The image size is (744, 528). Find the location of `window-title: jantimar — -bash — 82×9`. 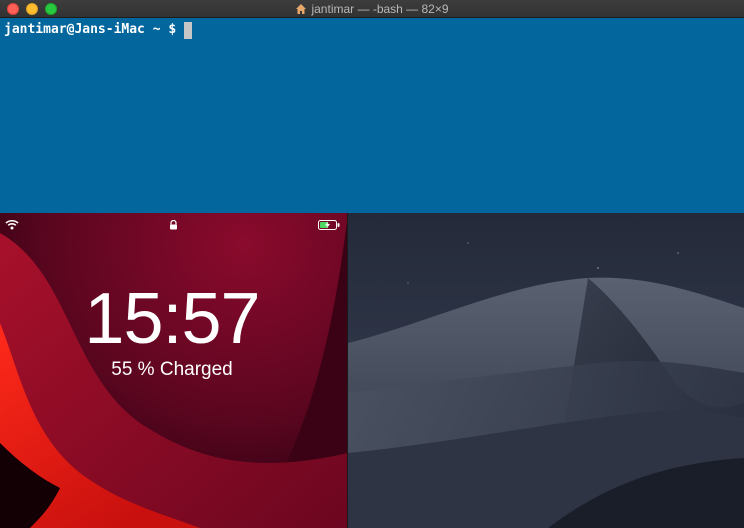

window-title: jantimar — -bash — 82×9 is located at coordinates (380, 9).